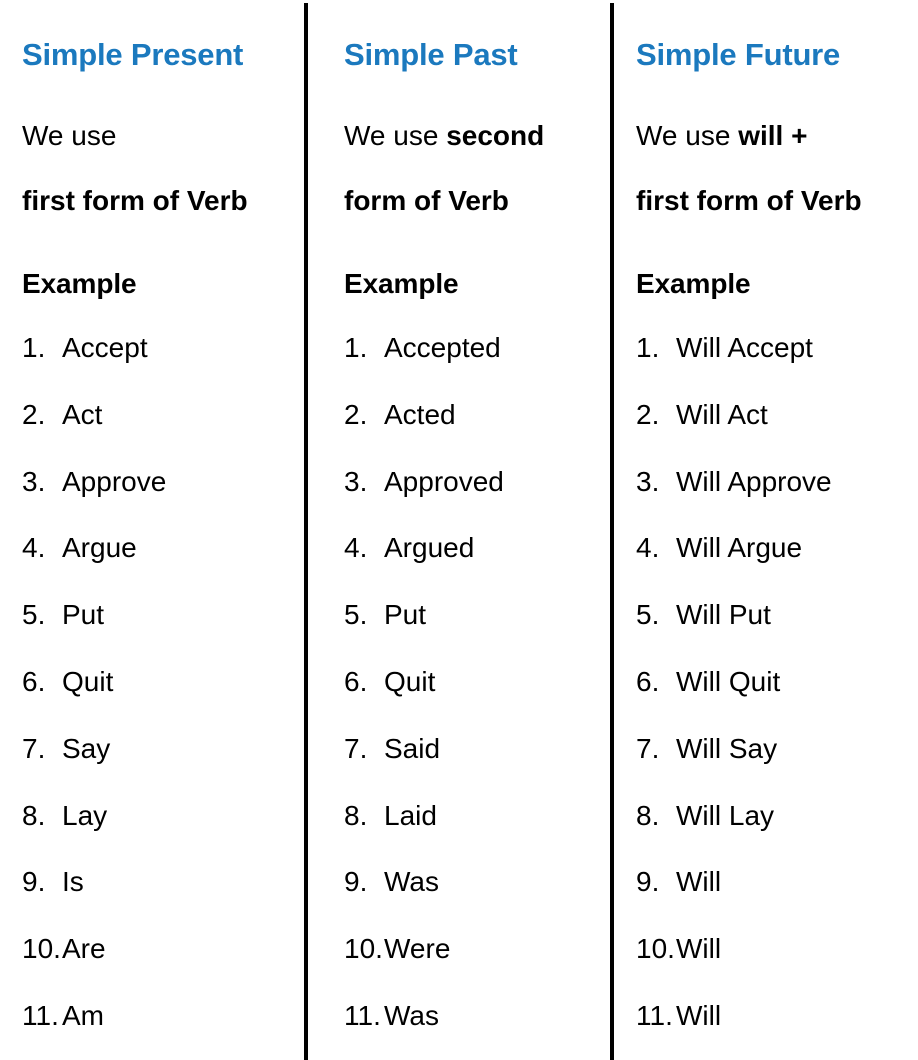 This screenshot has height=1060, width=918. Describe the element at coordinates (477, 833) in the screenshot. I see `list-item: 8. Laid` at that location.